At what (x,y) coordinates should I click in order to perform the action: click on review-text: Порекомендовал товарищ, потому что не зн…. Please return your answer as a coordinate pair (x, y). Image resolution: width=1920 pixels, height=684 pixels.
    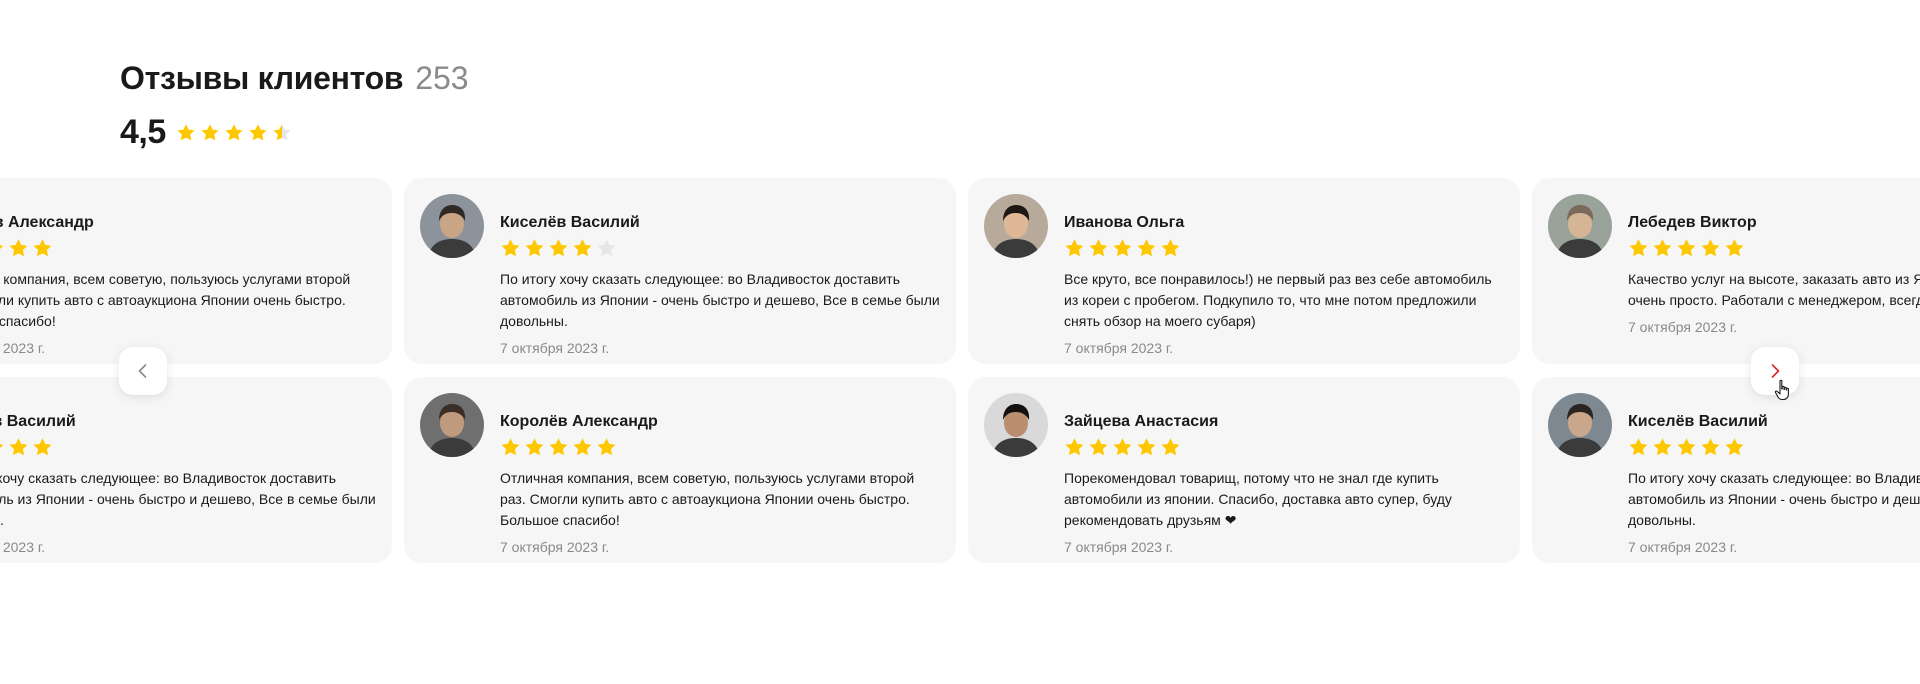
    Looking at the image, I should click on (1258, 499).